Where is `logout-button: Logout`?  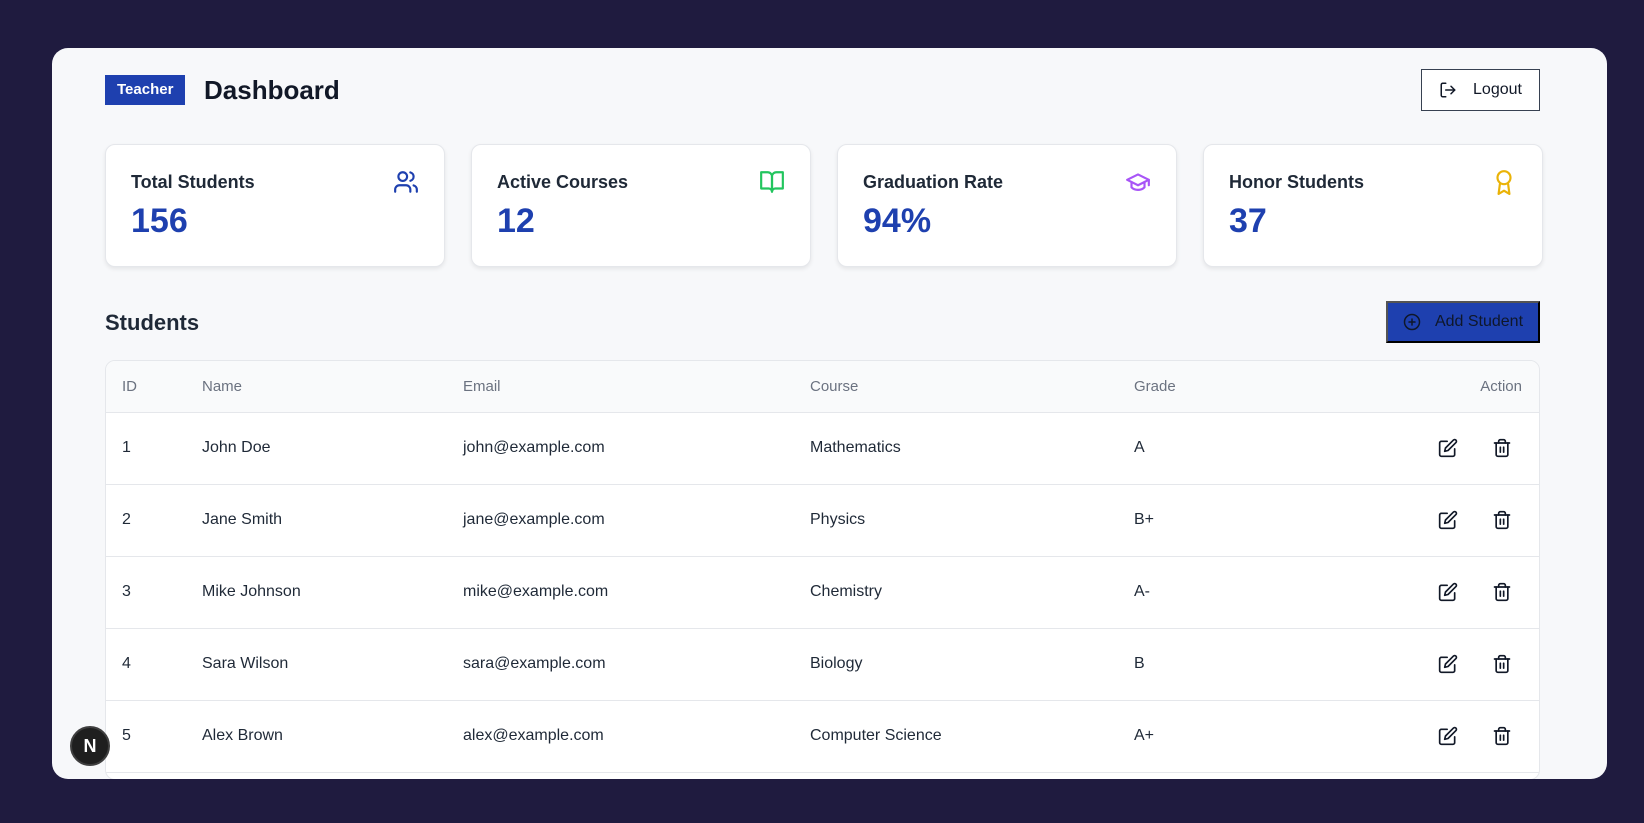 logout-button: Logout is located at coordinates (1480, 90).